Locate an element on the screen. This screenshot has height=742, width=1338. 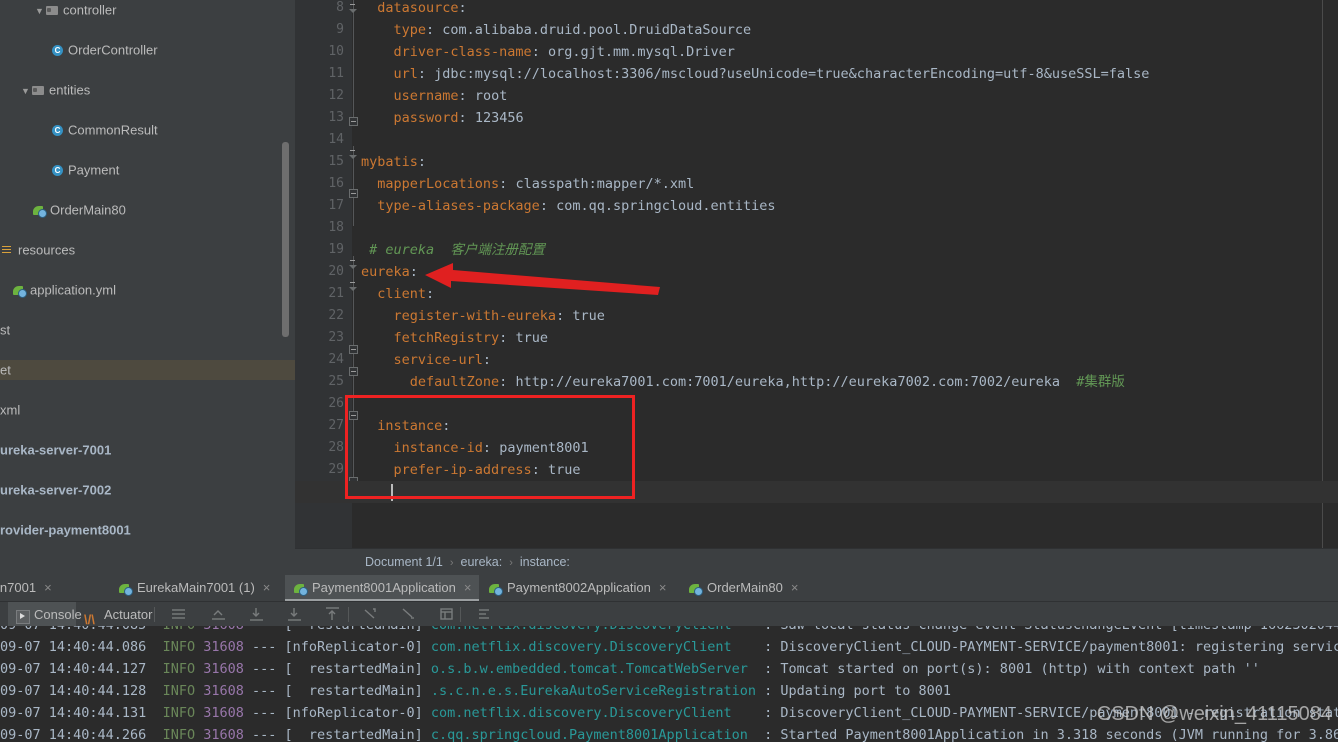
code-line: # eureka 客户端注册配置 is located at coordinates (453, 250).